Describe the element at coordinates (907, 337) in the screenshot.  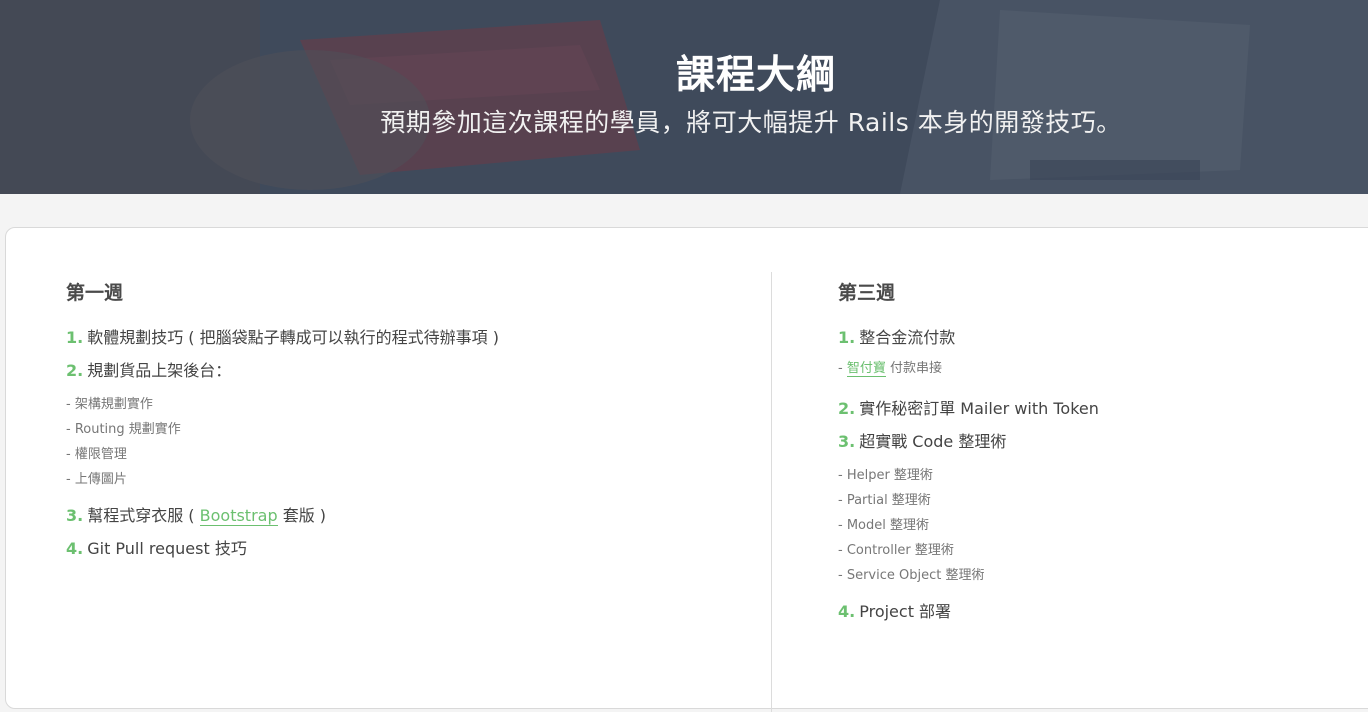
I see `item-text: 整合金流付款` at that location.